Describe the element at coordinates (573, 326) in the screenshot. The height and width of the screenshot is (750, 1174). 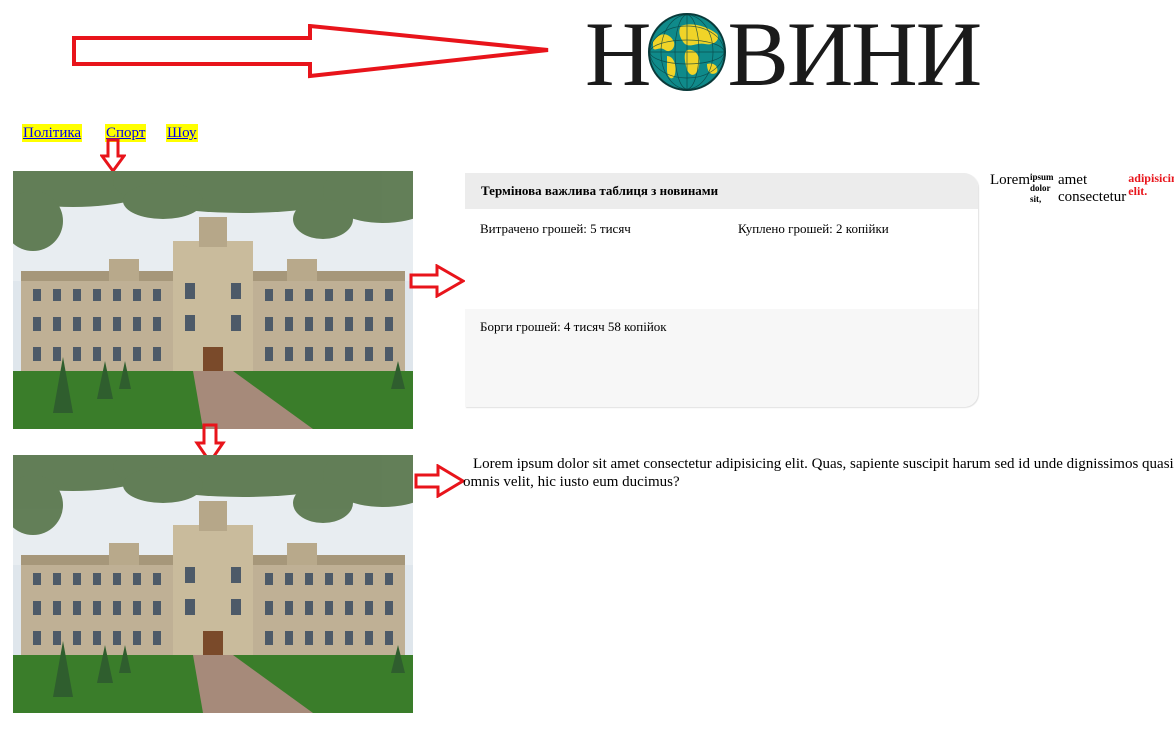
I see `table-cell-debts: Борги грошей: 4 тисяч 58 копійок` at that location.